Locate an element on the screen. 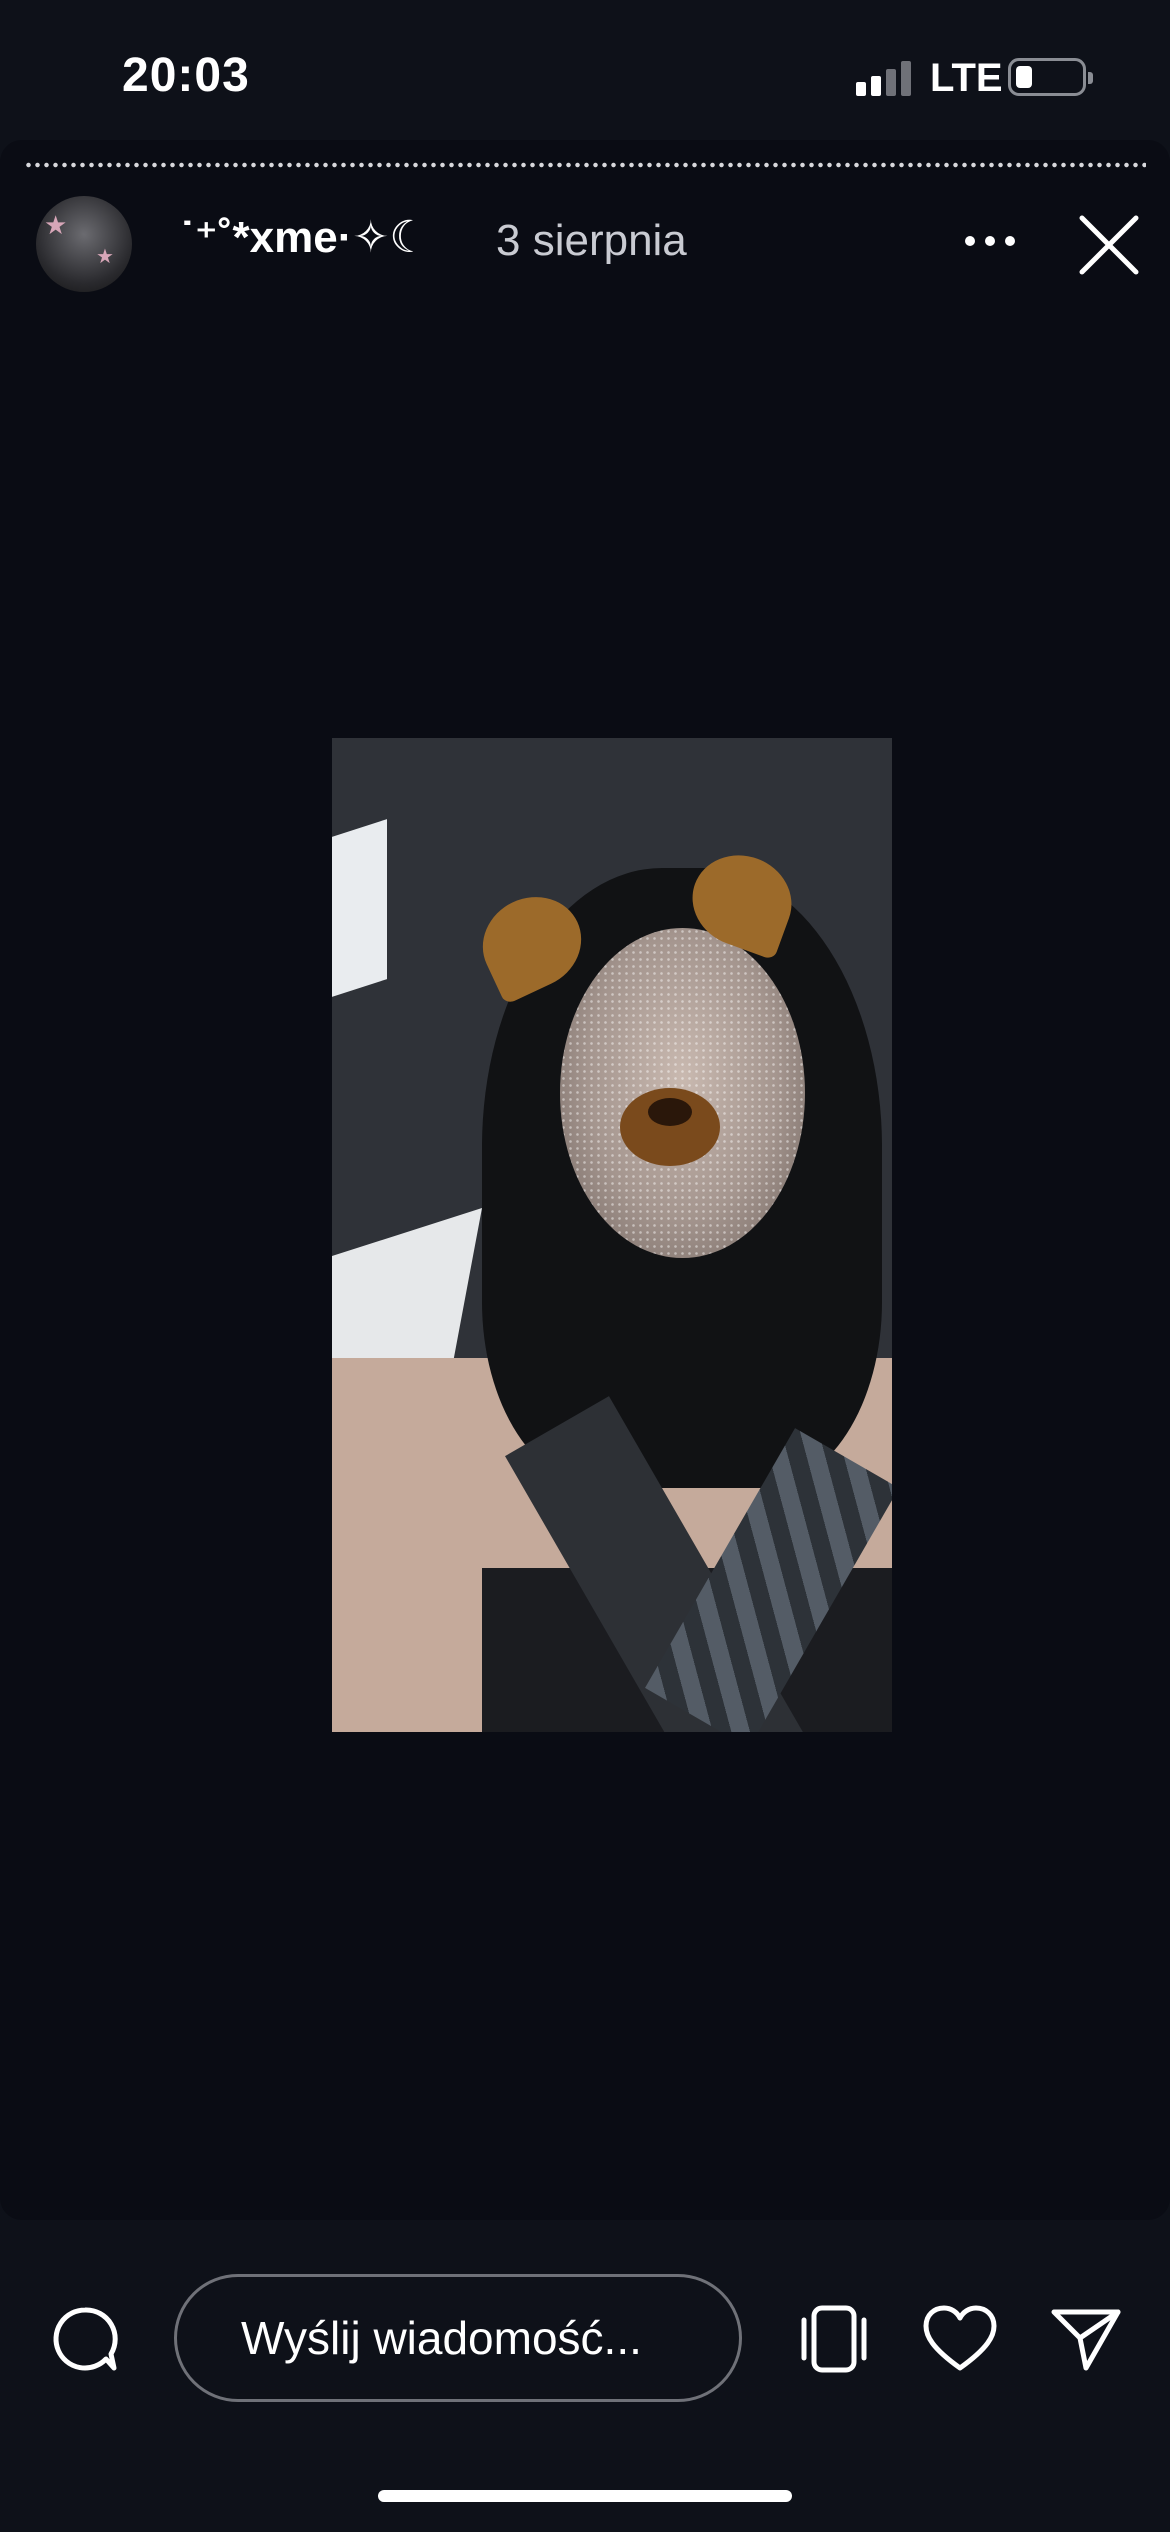  cellular-signal-icon is located at coordinates (883, 78).